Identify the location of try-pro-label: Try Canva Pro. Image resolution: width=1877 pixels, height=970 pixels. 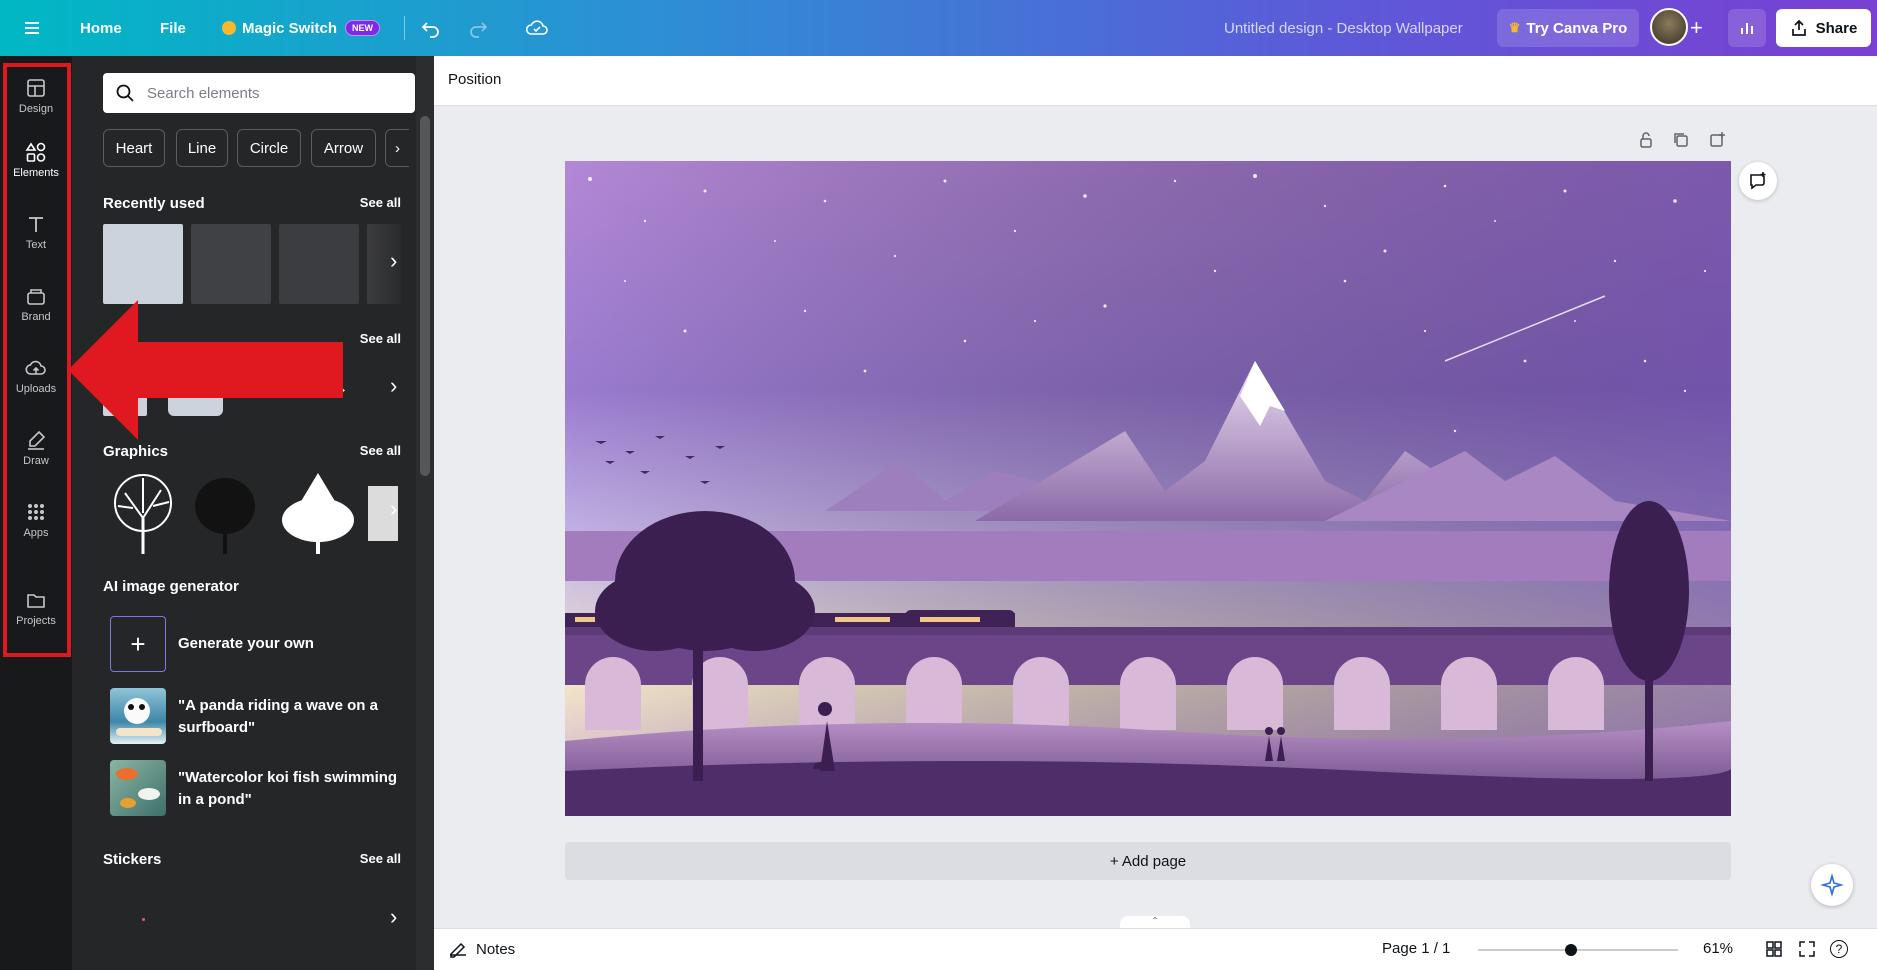
(1577, 28).